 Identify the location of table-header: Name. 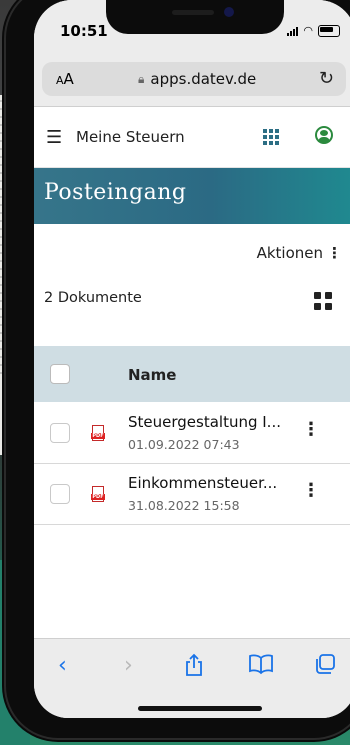
(192, 374).